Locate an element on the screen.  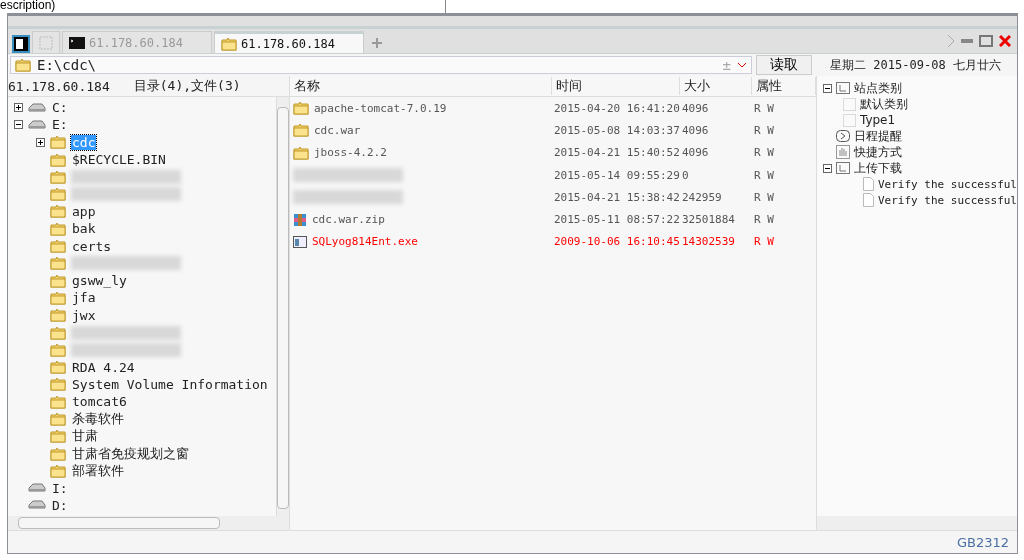
tree-item: 部署软件 is located at coordinates (98, 470).